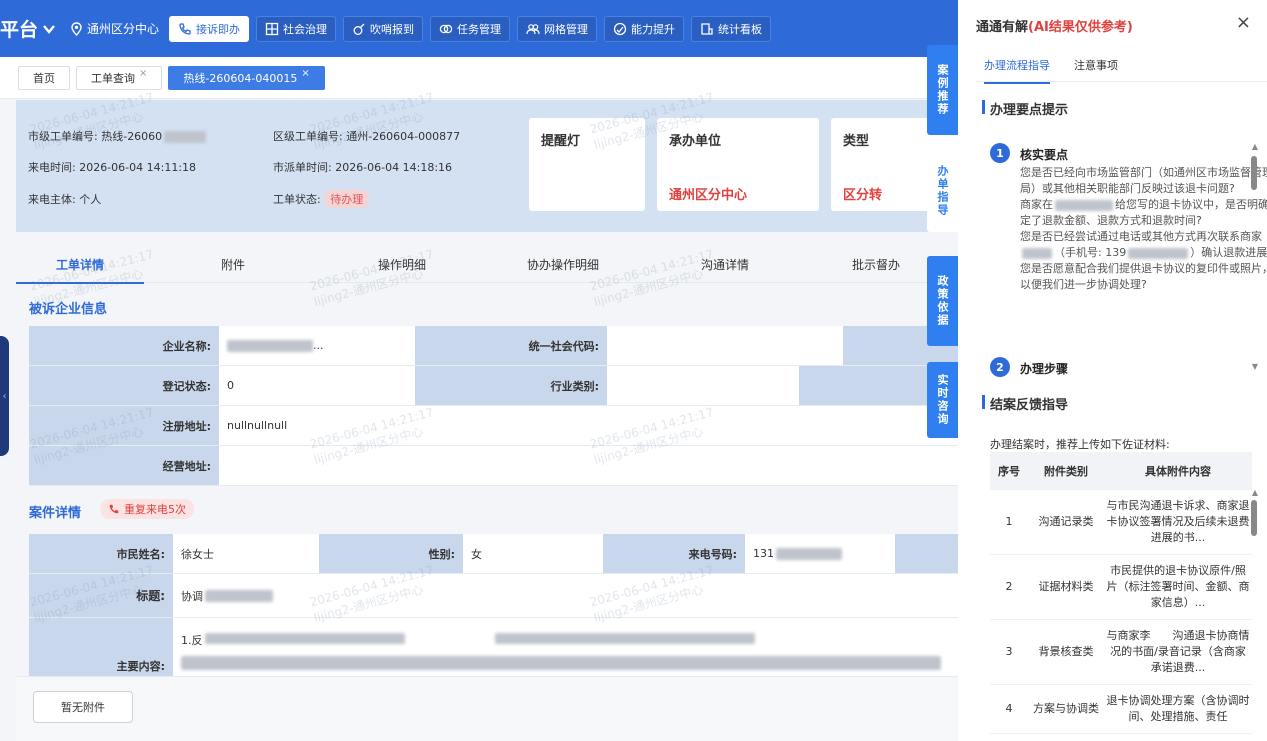 This screenshot has height=741, width=1267. What do you see at coordinates (28, 28) in the screenshot?
I see `platform-brand: 平台` at bounding box center [28, 28].